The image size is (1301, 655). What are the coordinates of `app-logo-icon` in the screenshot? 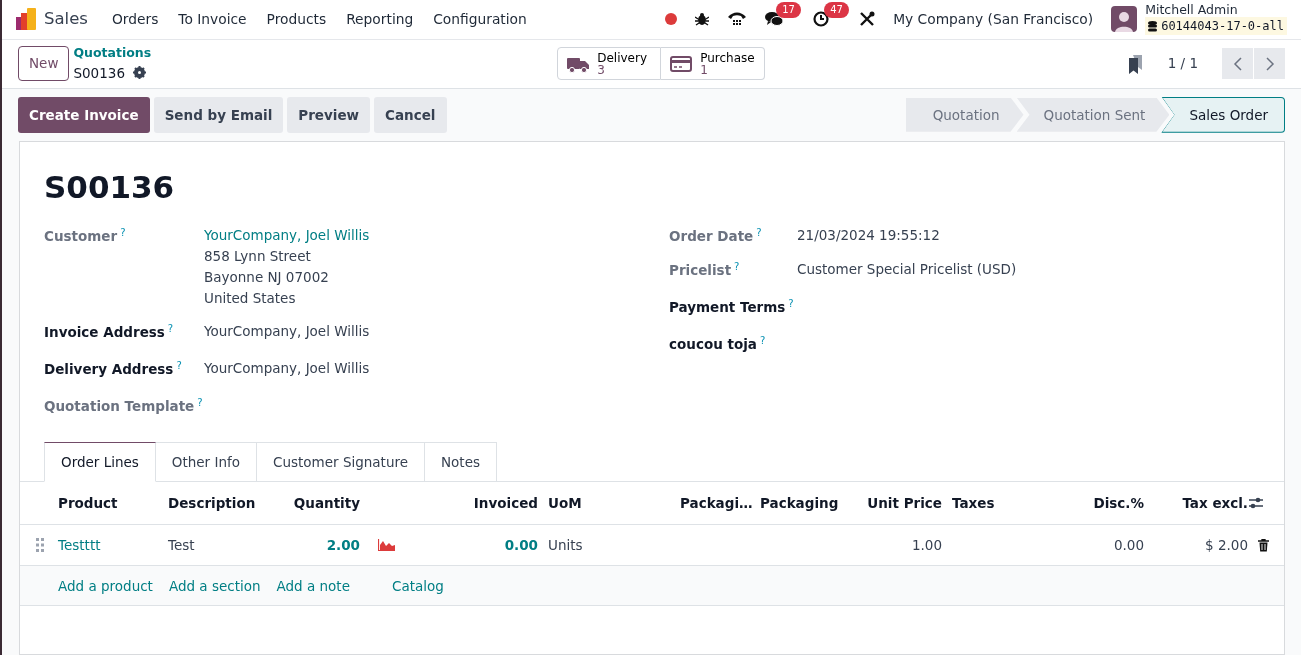 It's located at (26, 19).